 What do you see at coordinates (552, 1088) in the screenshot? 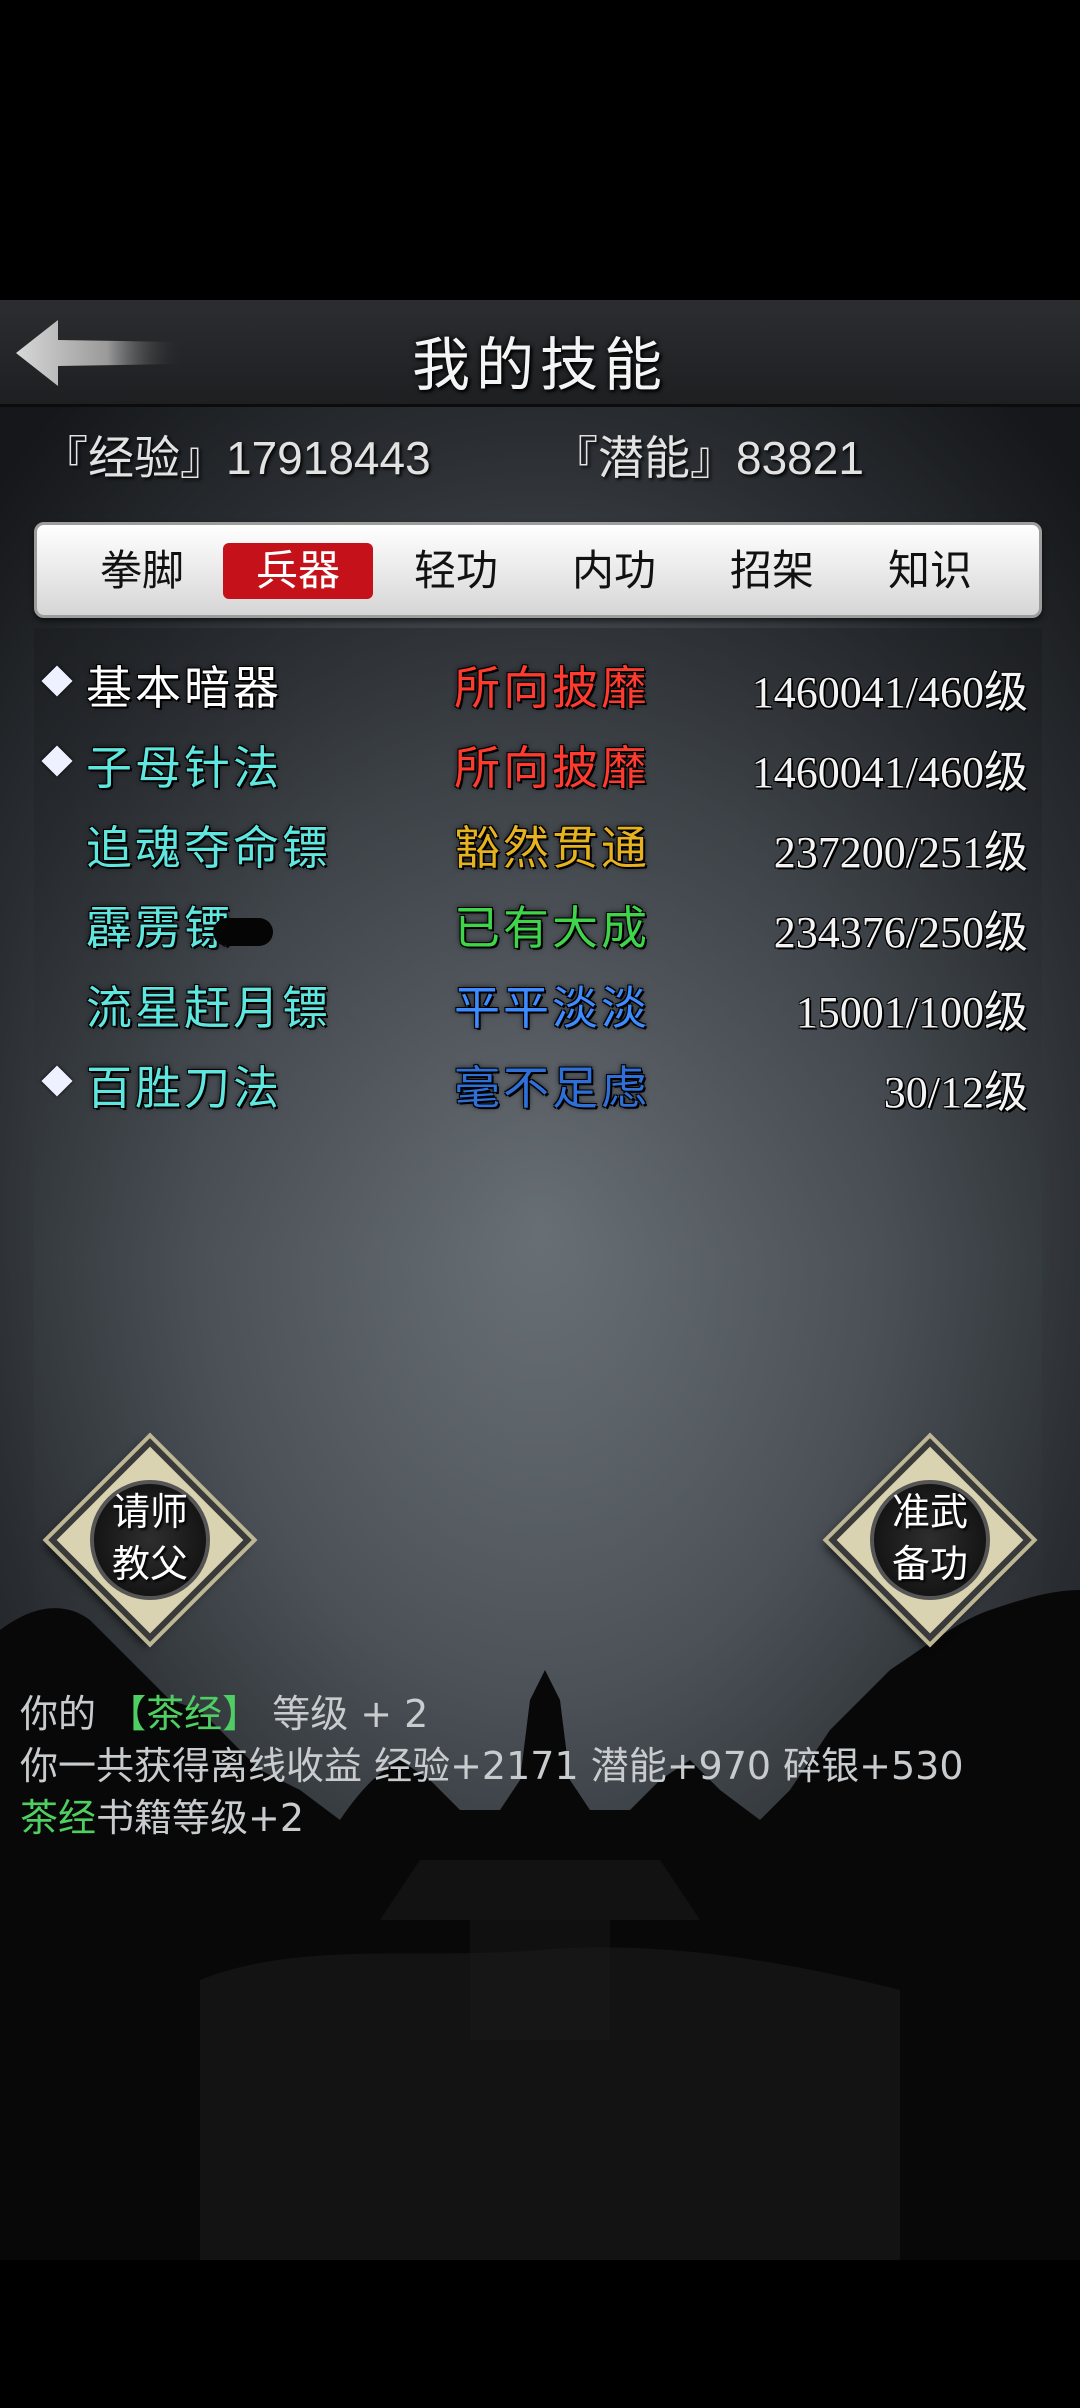
I see `skill-rank: 毫不足虑` at bounding box center [552, 1088].